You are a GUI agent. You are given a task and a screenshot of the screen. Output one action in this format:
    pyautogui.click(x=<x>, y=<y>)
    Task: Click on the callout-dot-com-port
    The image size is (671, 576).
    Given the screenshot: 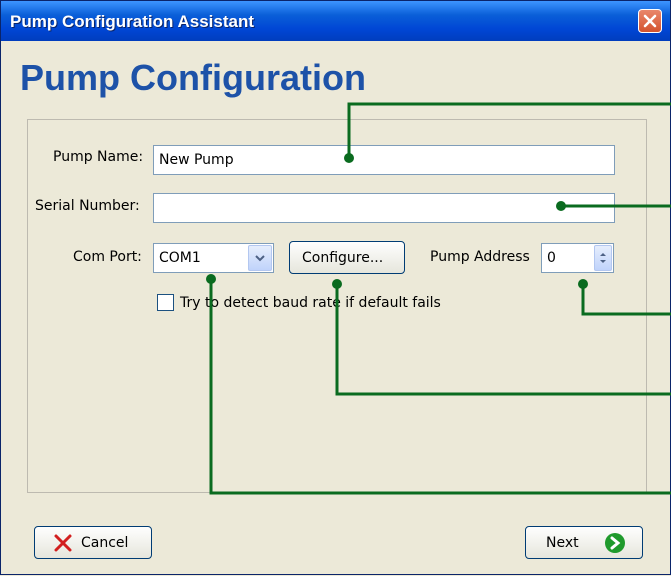 What is the action you would take?
    pyautogui.click(x=211, y=279)
    